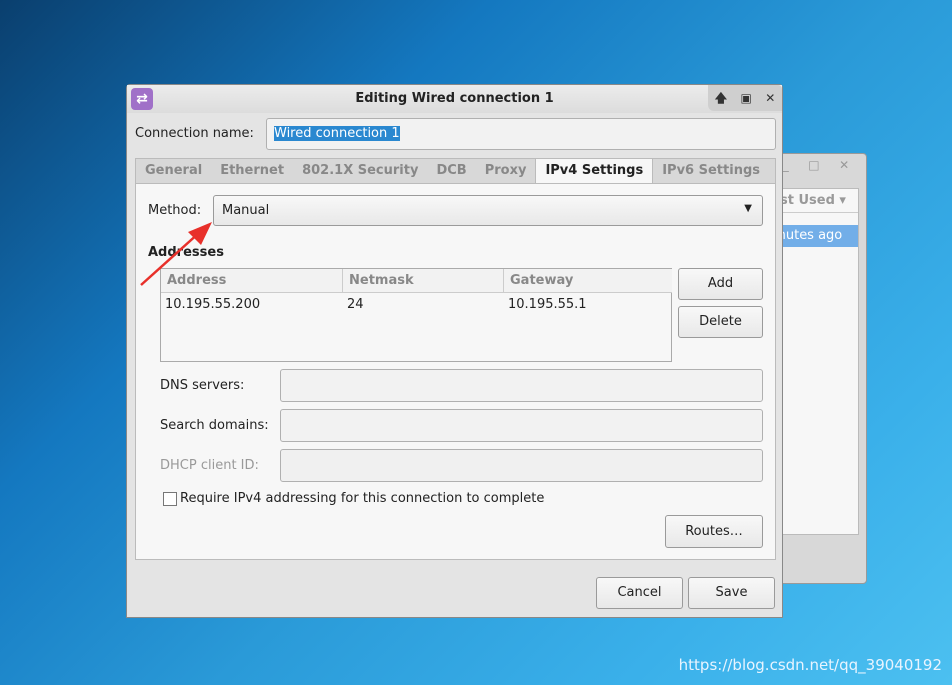 Image resolution: width=952 pixels, height=685 pixels. Describe the element at coordinates (810, 665) in the screenshot. I see `watermark-text: https://blog.csdn.net/qq_39040192` at that location.